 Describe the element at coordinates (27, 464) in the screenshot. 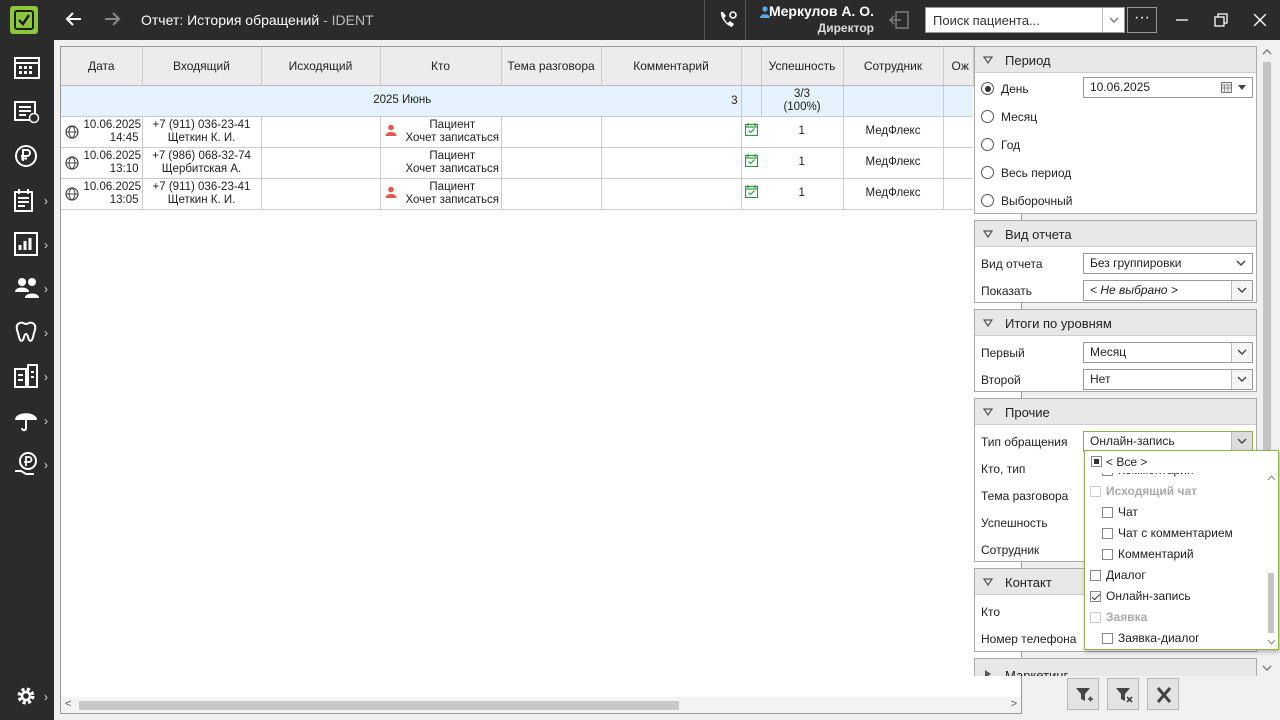

I see `sidebar-payments: ›` at that location.